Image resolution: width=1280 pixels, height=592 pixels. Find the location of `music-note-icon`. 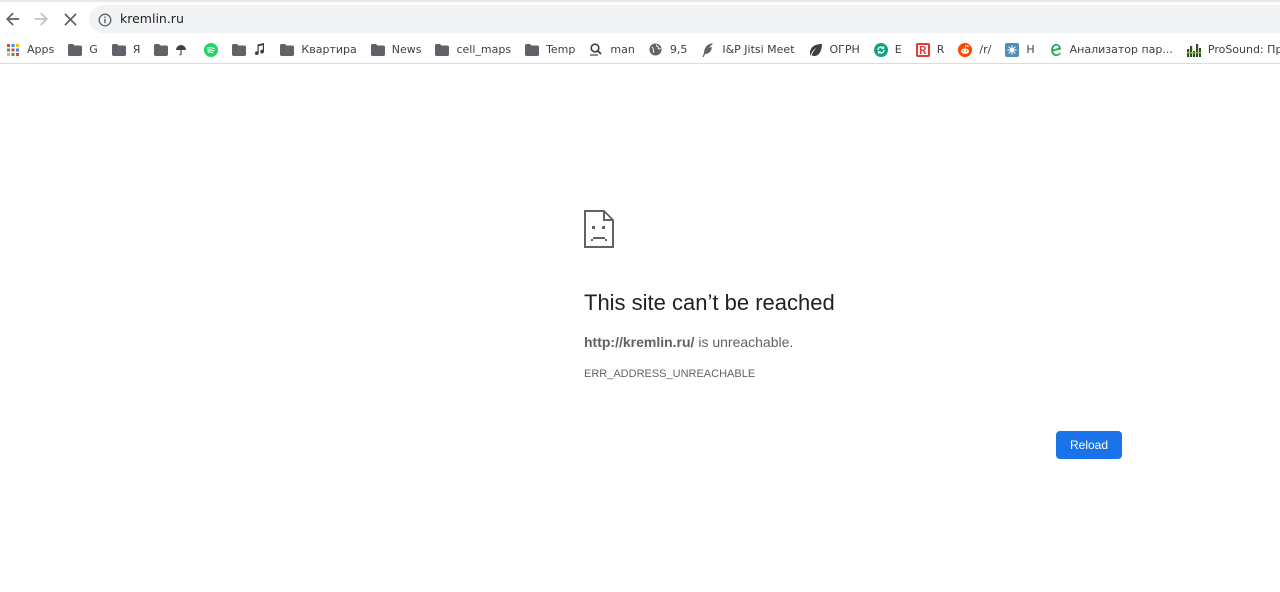

music-note-icon is located at coordinates (259, 50).